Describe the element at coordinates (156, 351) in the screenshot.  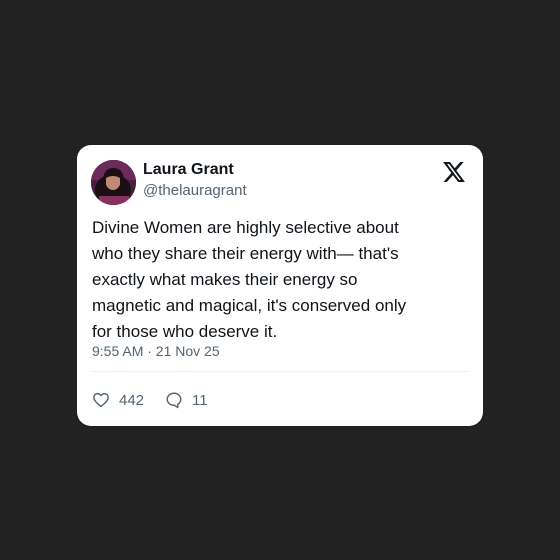
I see `tweet-timestamp: 9:55 AM · 21 Nov 25` at that location.